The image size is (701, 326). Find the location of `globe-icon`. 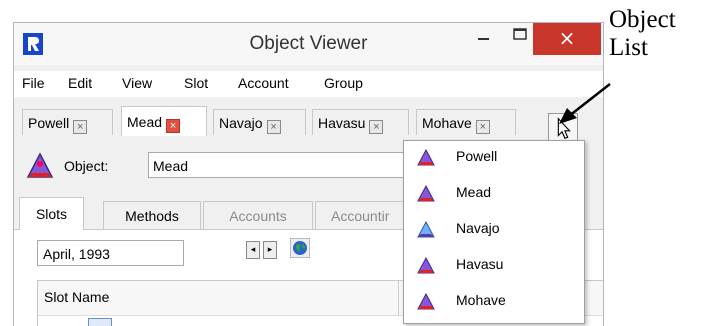

globe-icon is located at coordinates (300, 248).